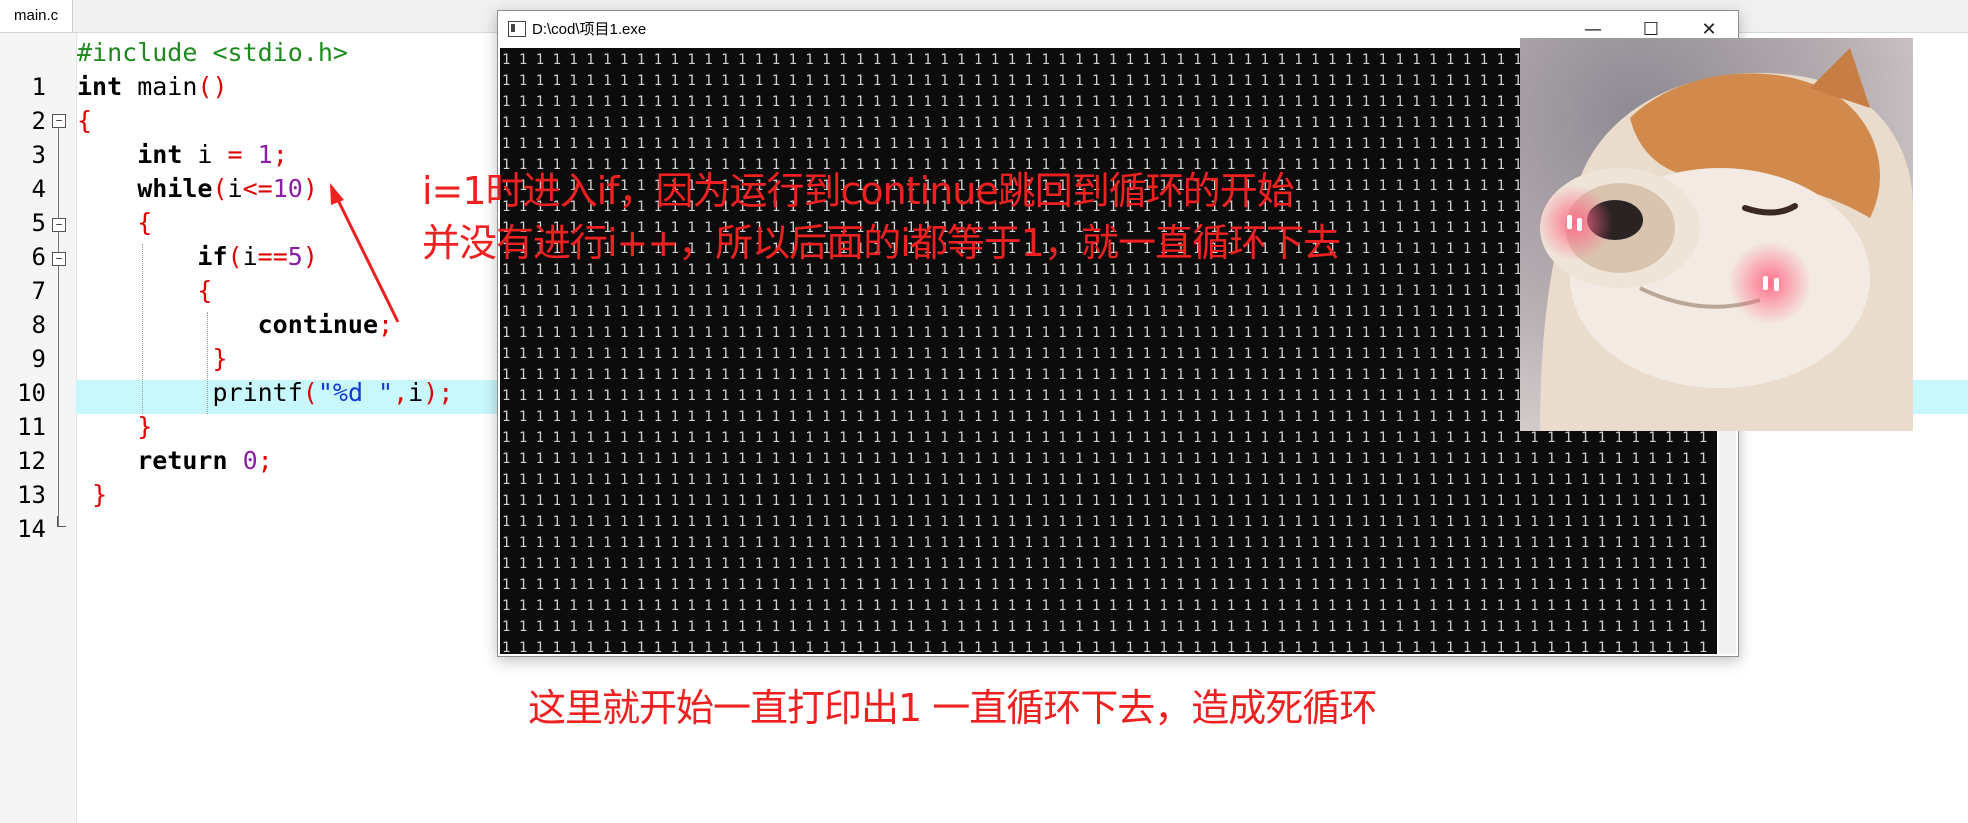  What do you see at coordinates (152, 358) in the screenshot?
I see `code-line-10: }` at bounding box center [152, 358].